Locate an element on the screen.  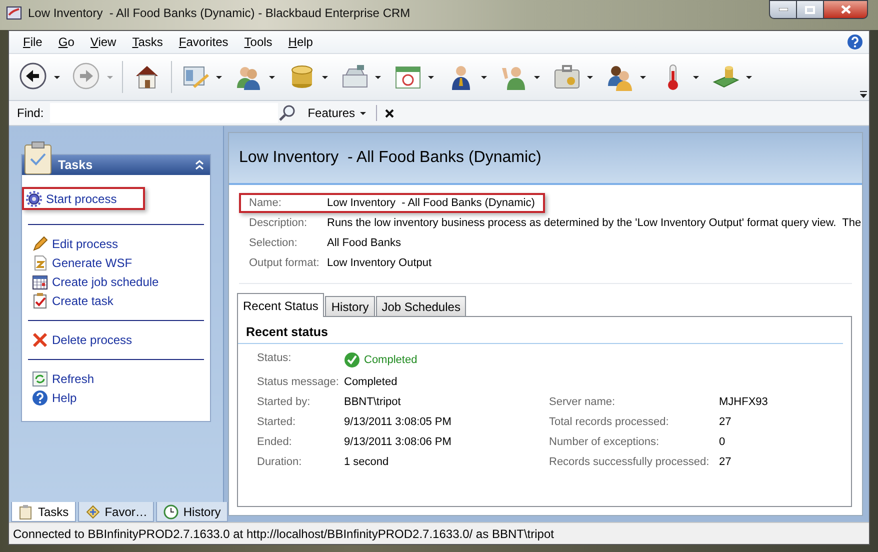
status-value: Completed is located at coordinates (391, 360).